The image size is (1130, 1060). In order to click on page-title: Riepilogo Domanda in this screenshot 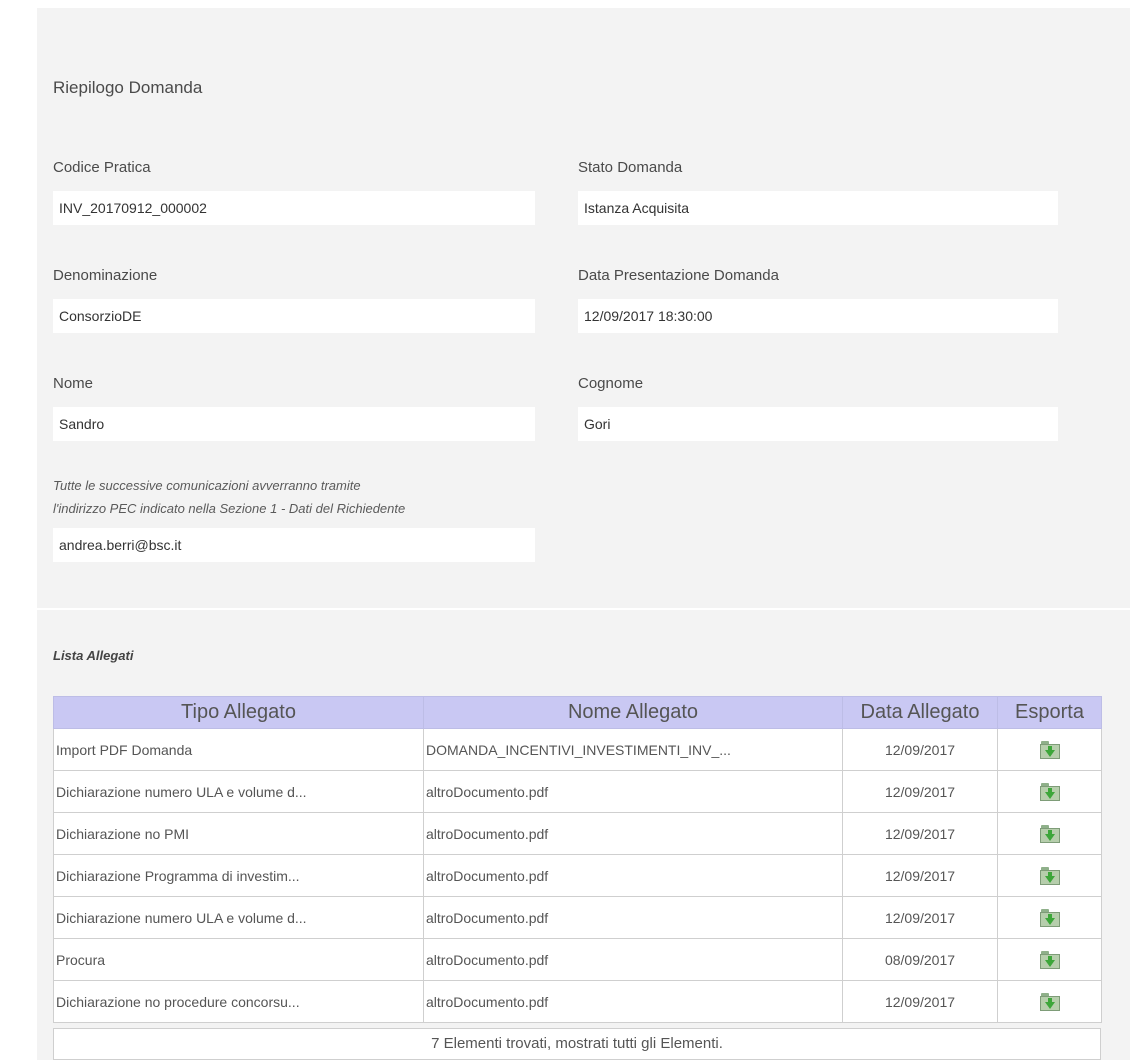, I will do `click(128, 87)`.